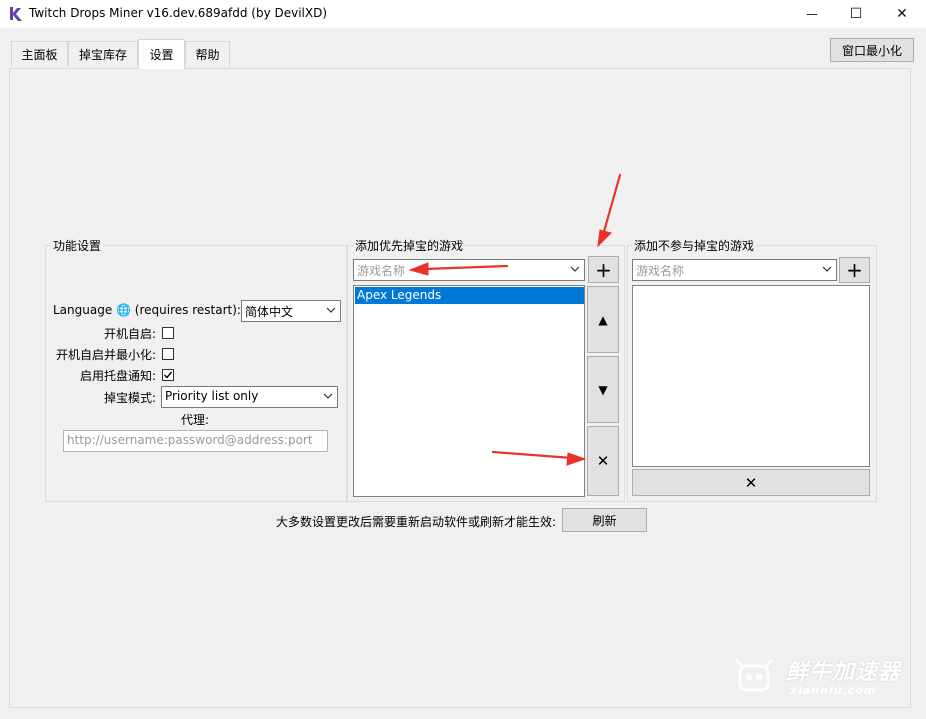 Image resolution: width=926 pixels, height=719 pixels. I want to click on tab-main: 主面板, so click(39, 53).